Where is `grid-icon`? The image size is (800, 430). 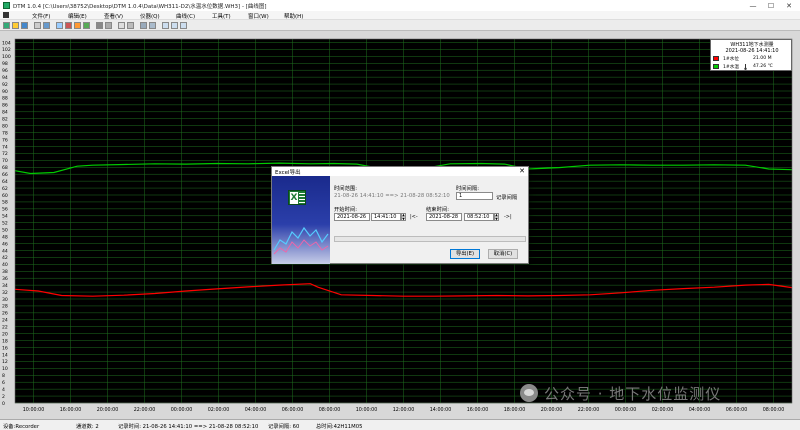
grid-icon is located at coordinates (59, 25).